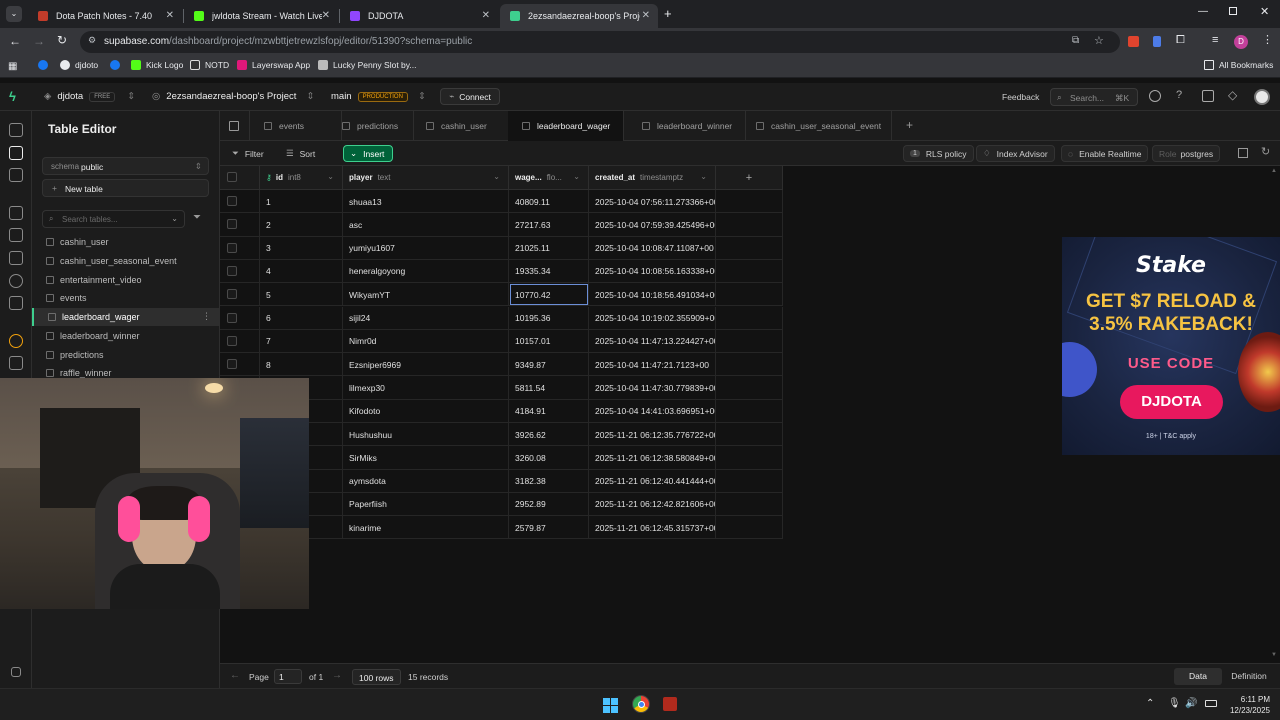 The height and width of the screenshot is (720, 1280). Describe the element at coordinates (16, 258) in the screenshot. I see `storage-icon` at that location.